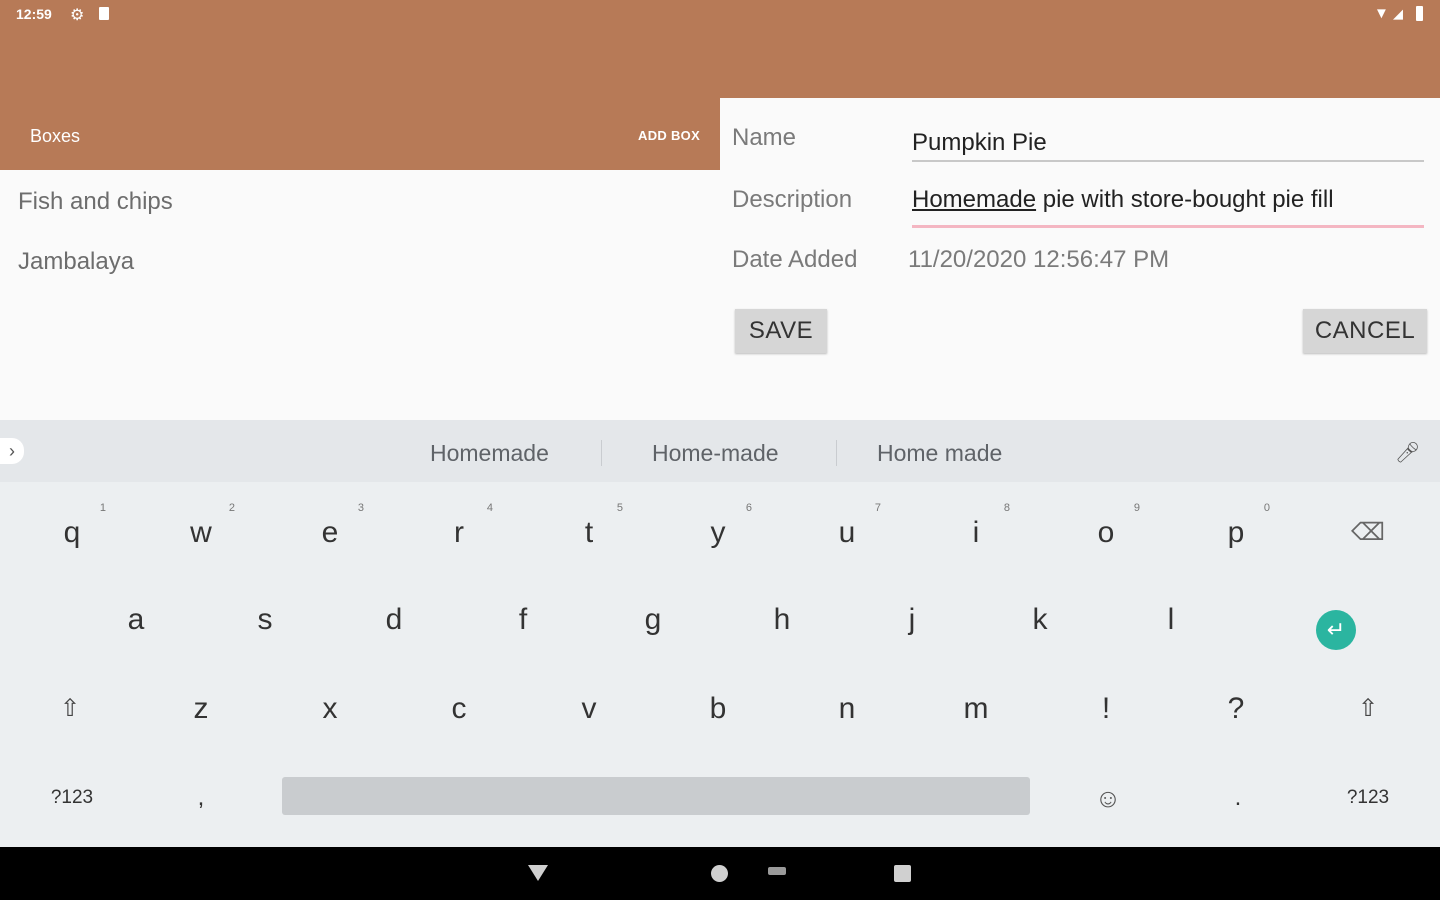 The width and height of the screenshot is (1440, 900). What do you see at coordinates (782, 620) in the screenshot?
I see `key-h: h` at bounding box center [782, 620].